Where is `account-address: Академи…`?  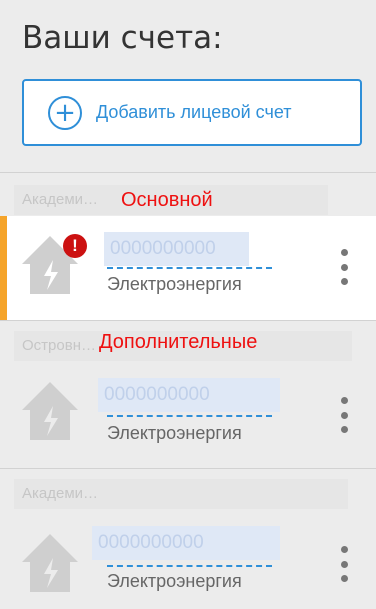 account-address: Академи… is located at coordinates (181, 494).